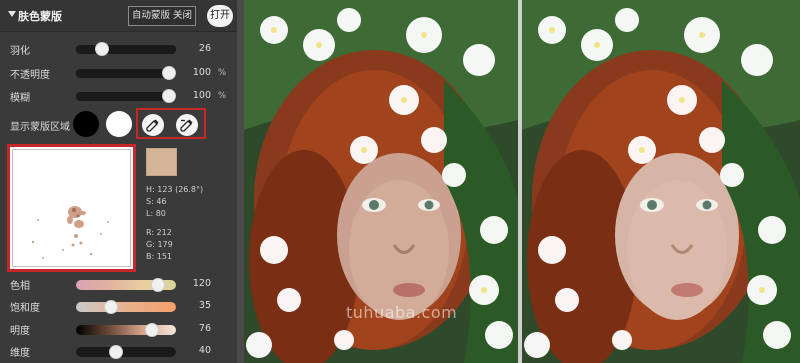 Image resolution: width=800 pixels, height=363 pixels. Describe the element at coordinates (111, 307) in the screenshot. I see `saturation-slider-knob` at that location.